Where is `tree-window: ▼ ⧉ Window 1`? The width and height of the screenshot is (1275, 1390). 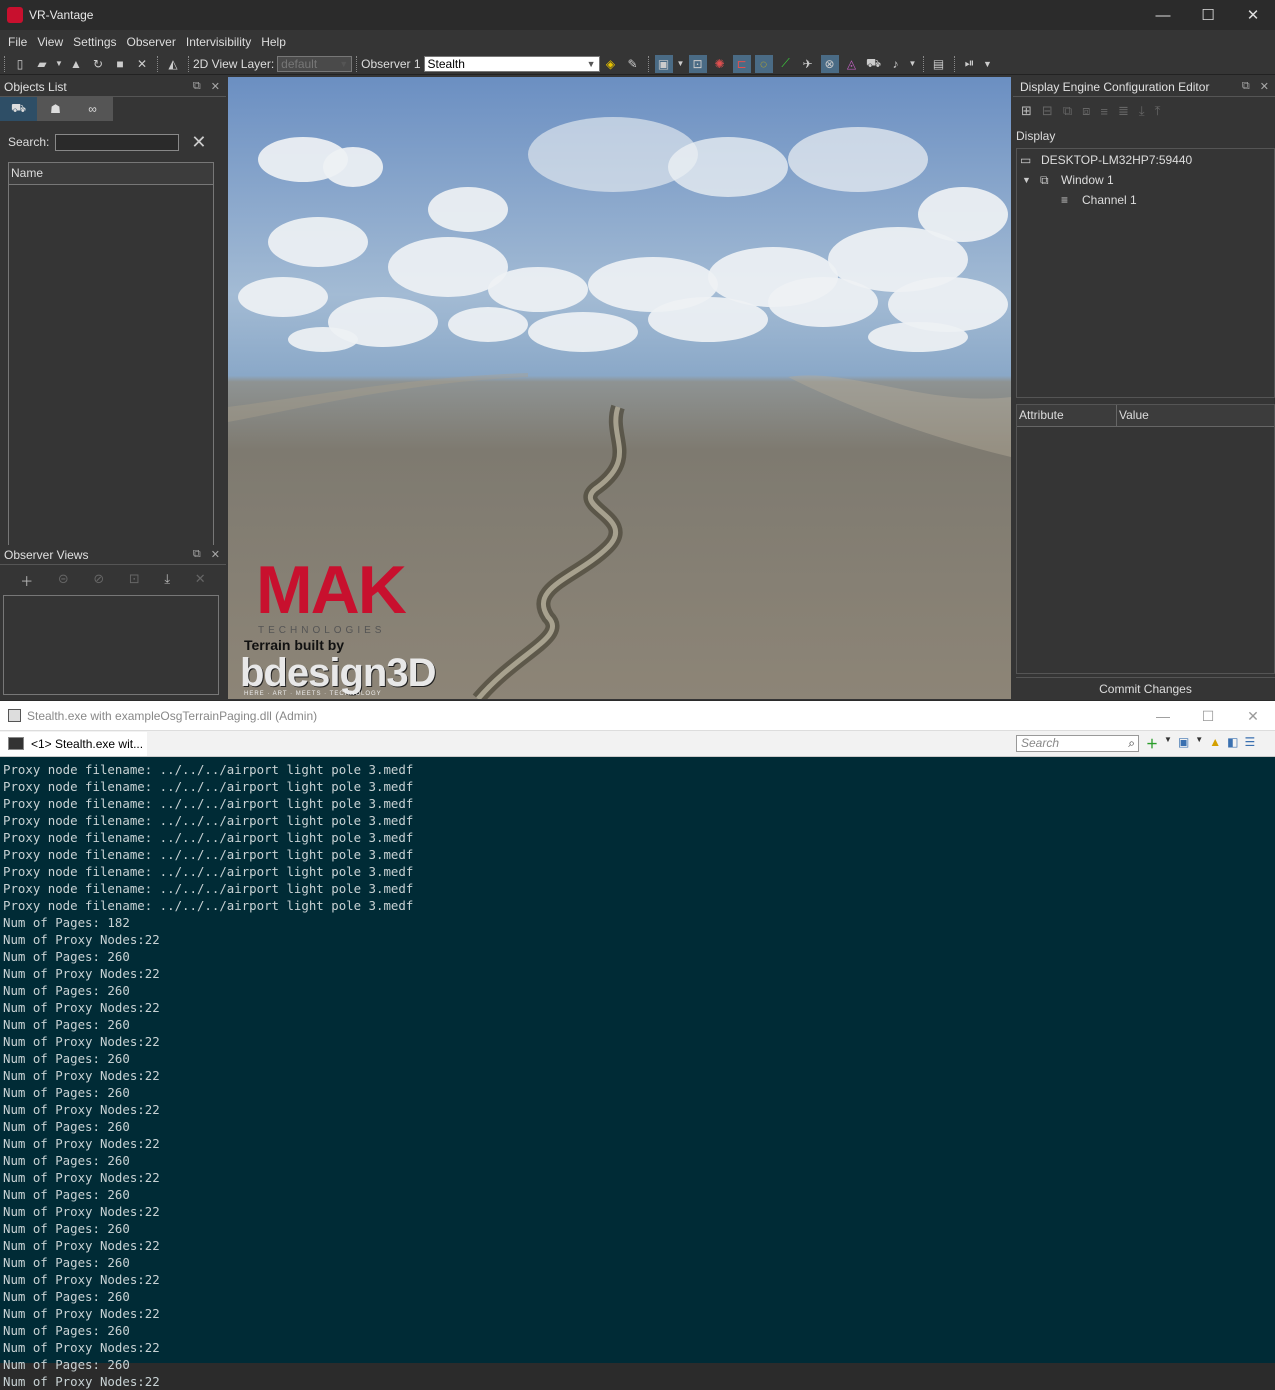
tree-window: ▼ ⧉ Window 1 is located at coordinates (1068, 180).